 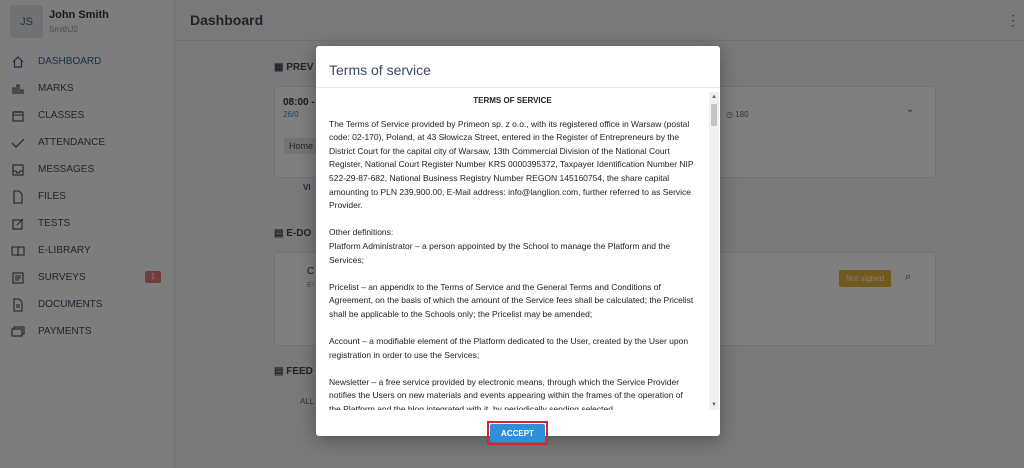 I want to click on scrollbar-thumb, so click(x=714, y=115).